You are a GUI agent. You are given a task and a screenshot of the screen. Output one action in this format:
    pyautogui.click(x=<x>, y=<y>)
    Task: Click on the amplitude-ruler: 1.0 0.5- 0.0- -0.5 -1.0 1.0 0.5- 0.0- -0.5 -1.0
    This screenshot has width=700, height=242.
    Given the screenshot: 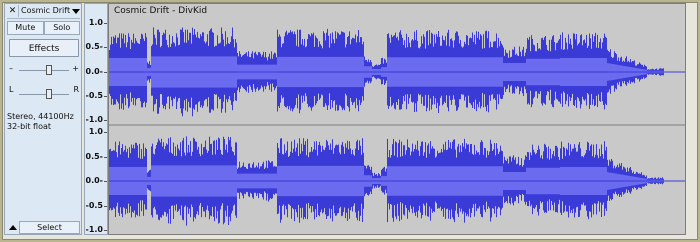 What is the action you would take?
    pyautogui.click(x=96, y=119)
    